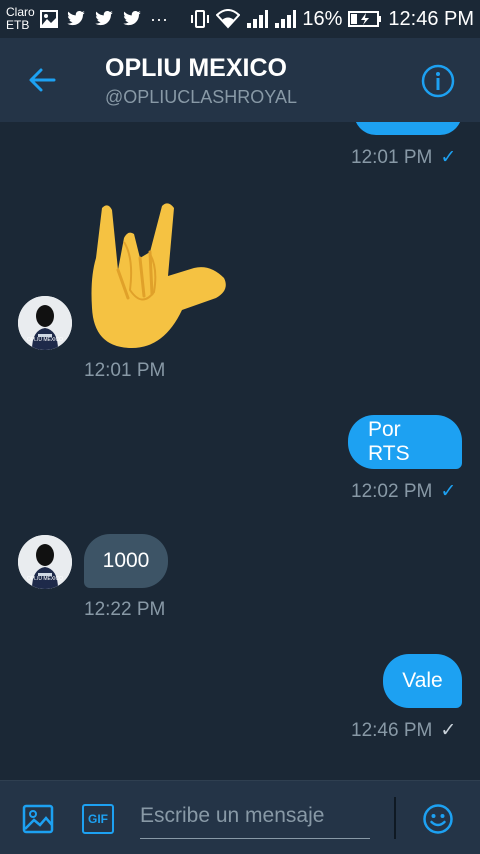 The height and width of the screenshot is (854, 480). What do you see at coordinates (392, 730) in the screenshot?
I see `timestamp-text: 12:46 PM` at bounding box center [392, 730].